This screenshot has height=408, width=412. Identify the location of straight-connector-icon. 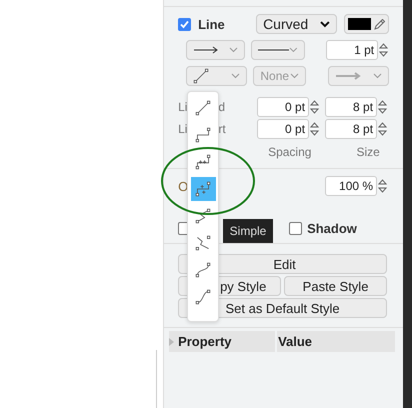
(201, 76).